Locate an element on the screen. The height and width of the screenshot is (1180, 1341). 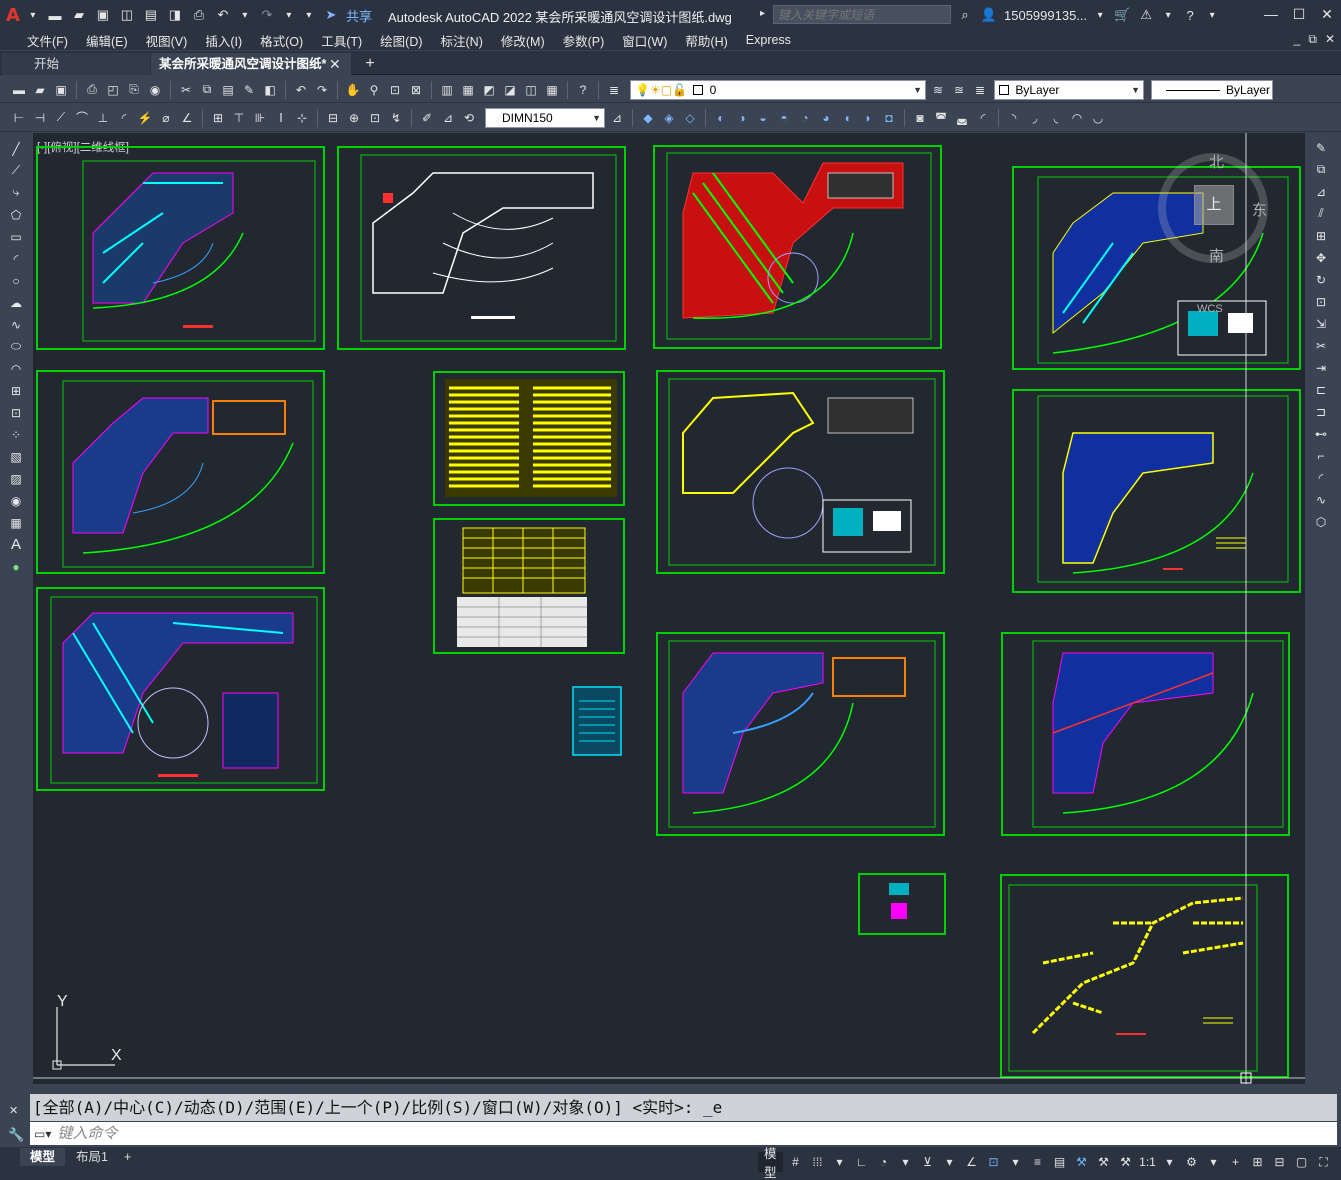
redo-dropdown-icon: ▾ is located at coordinates (289, 15).